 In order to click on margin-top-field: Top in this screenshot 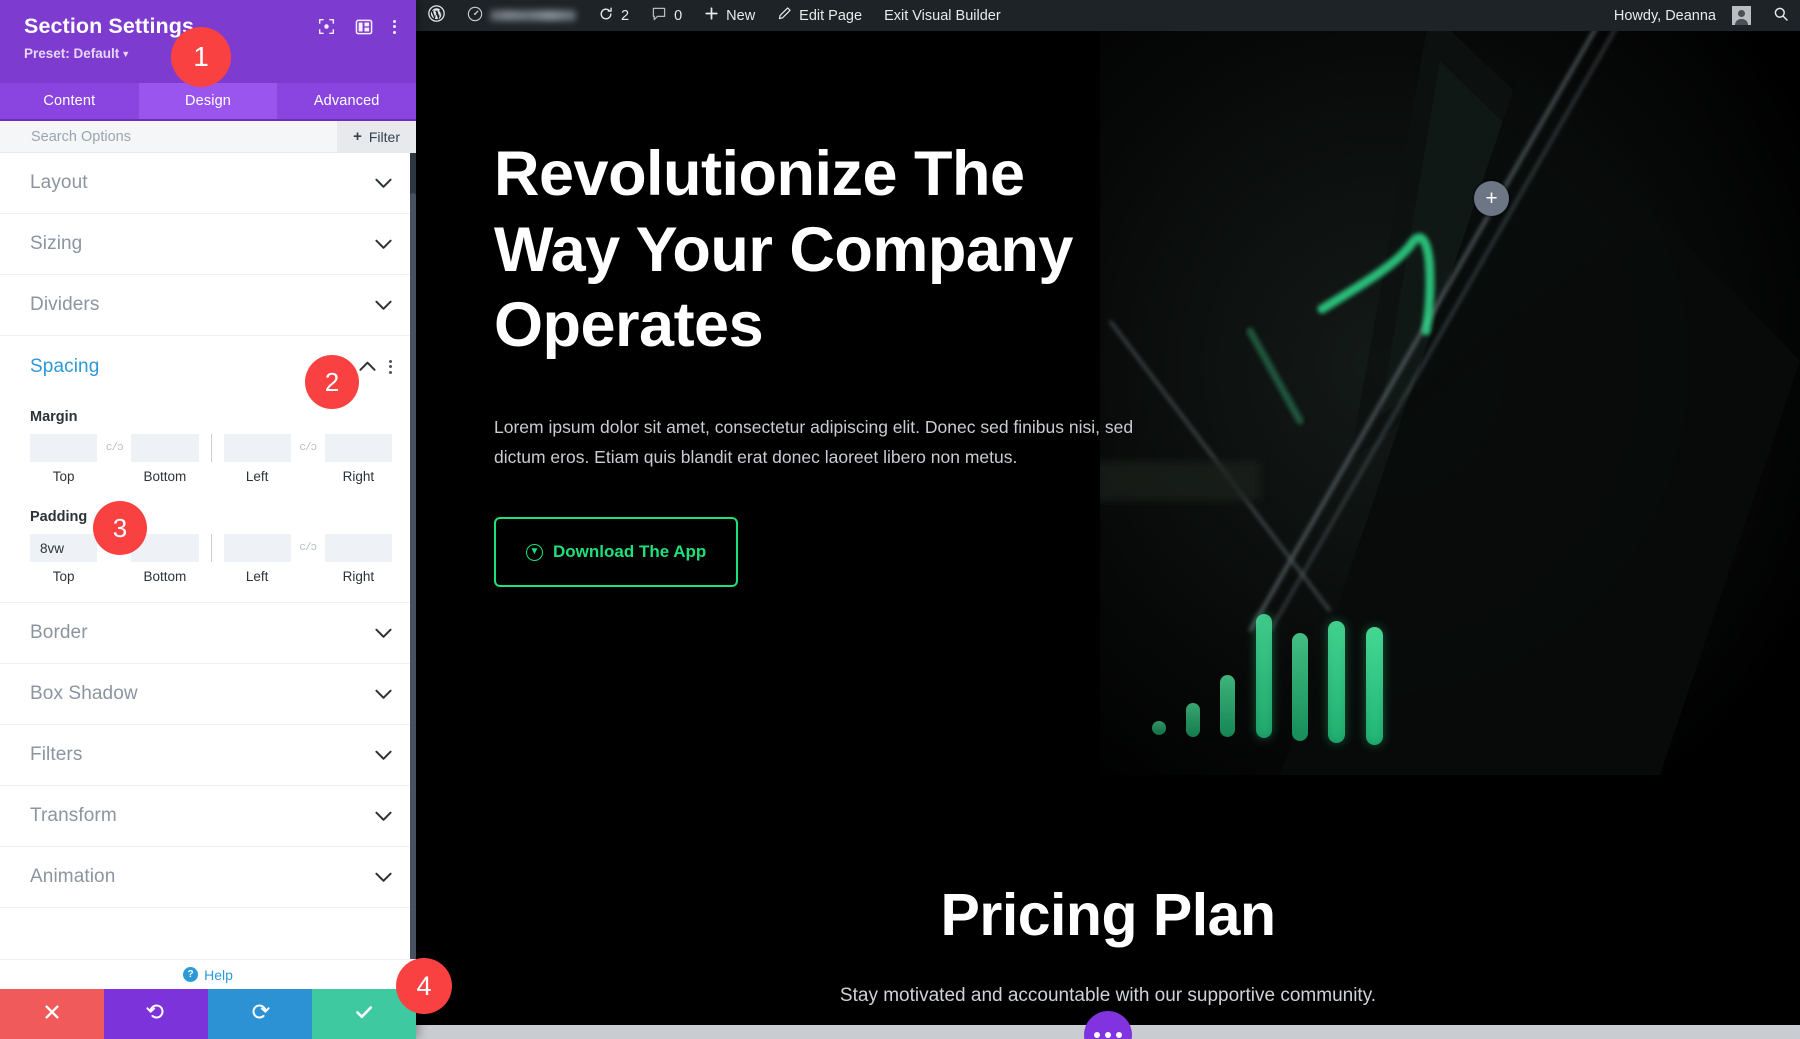, I will do `click(64, 459)`.